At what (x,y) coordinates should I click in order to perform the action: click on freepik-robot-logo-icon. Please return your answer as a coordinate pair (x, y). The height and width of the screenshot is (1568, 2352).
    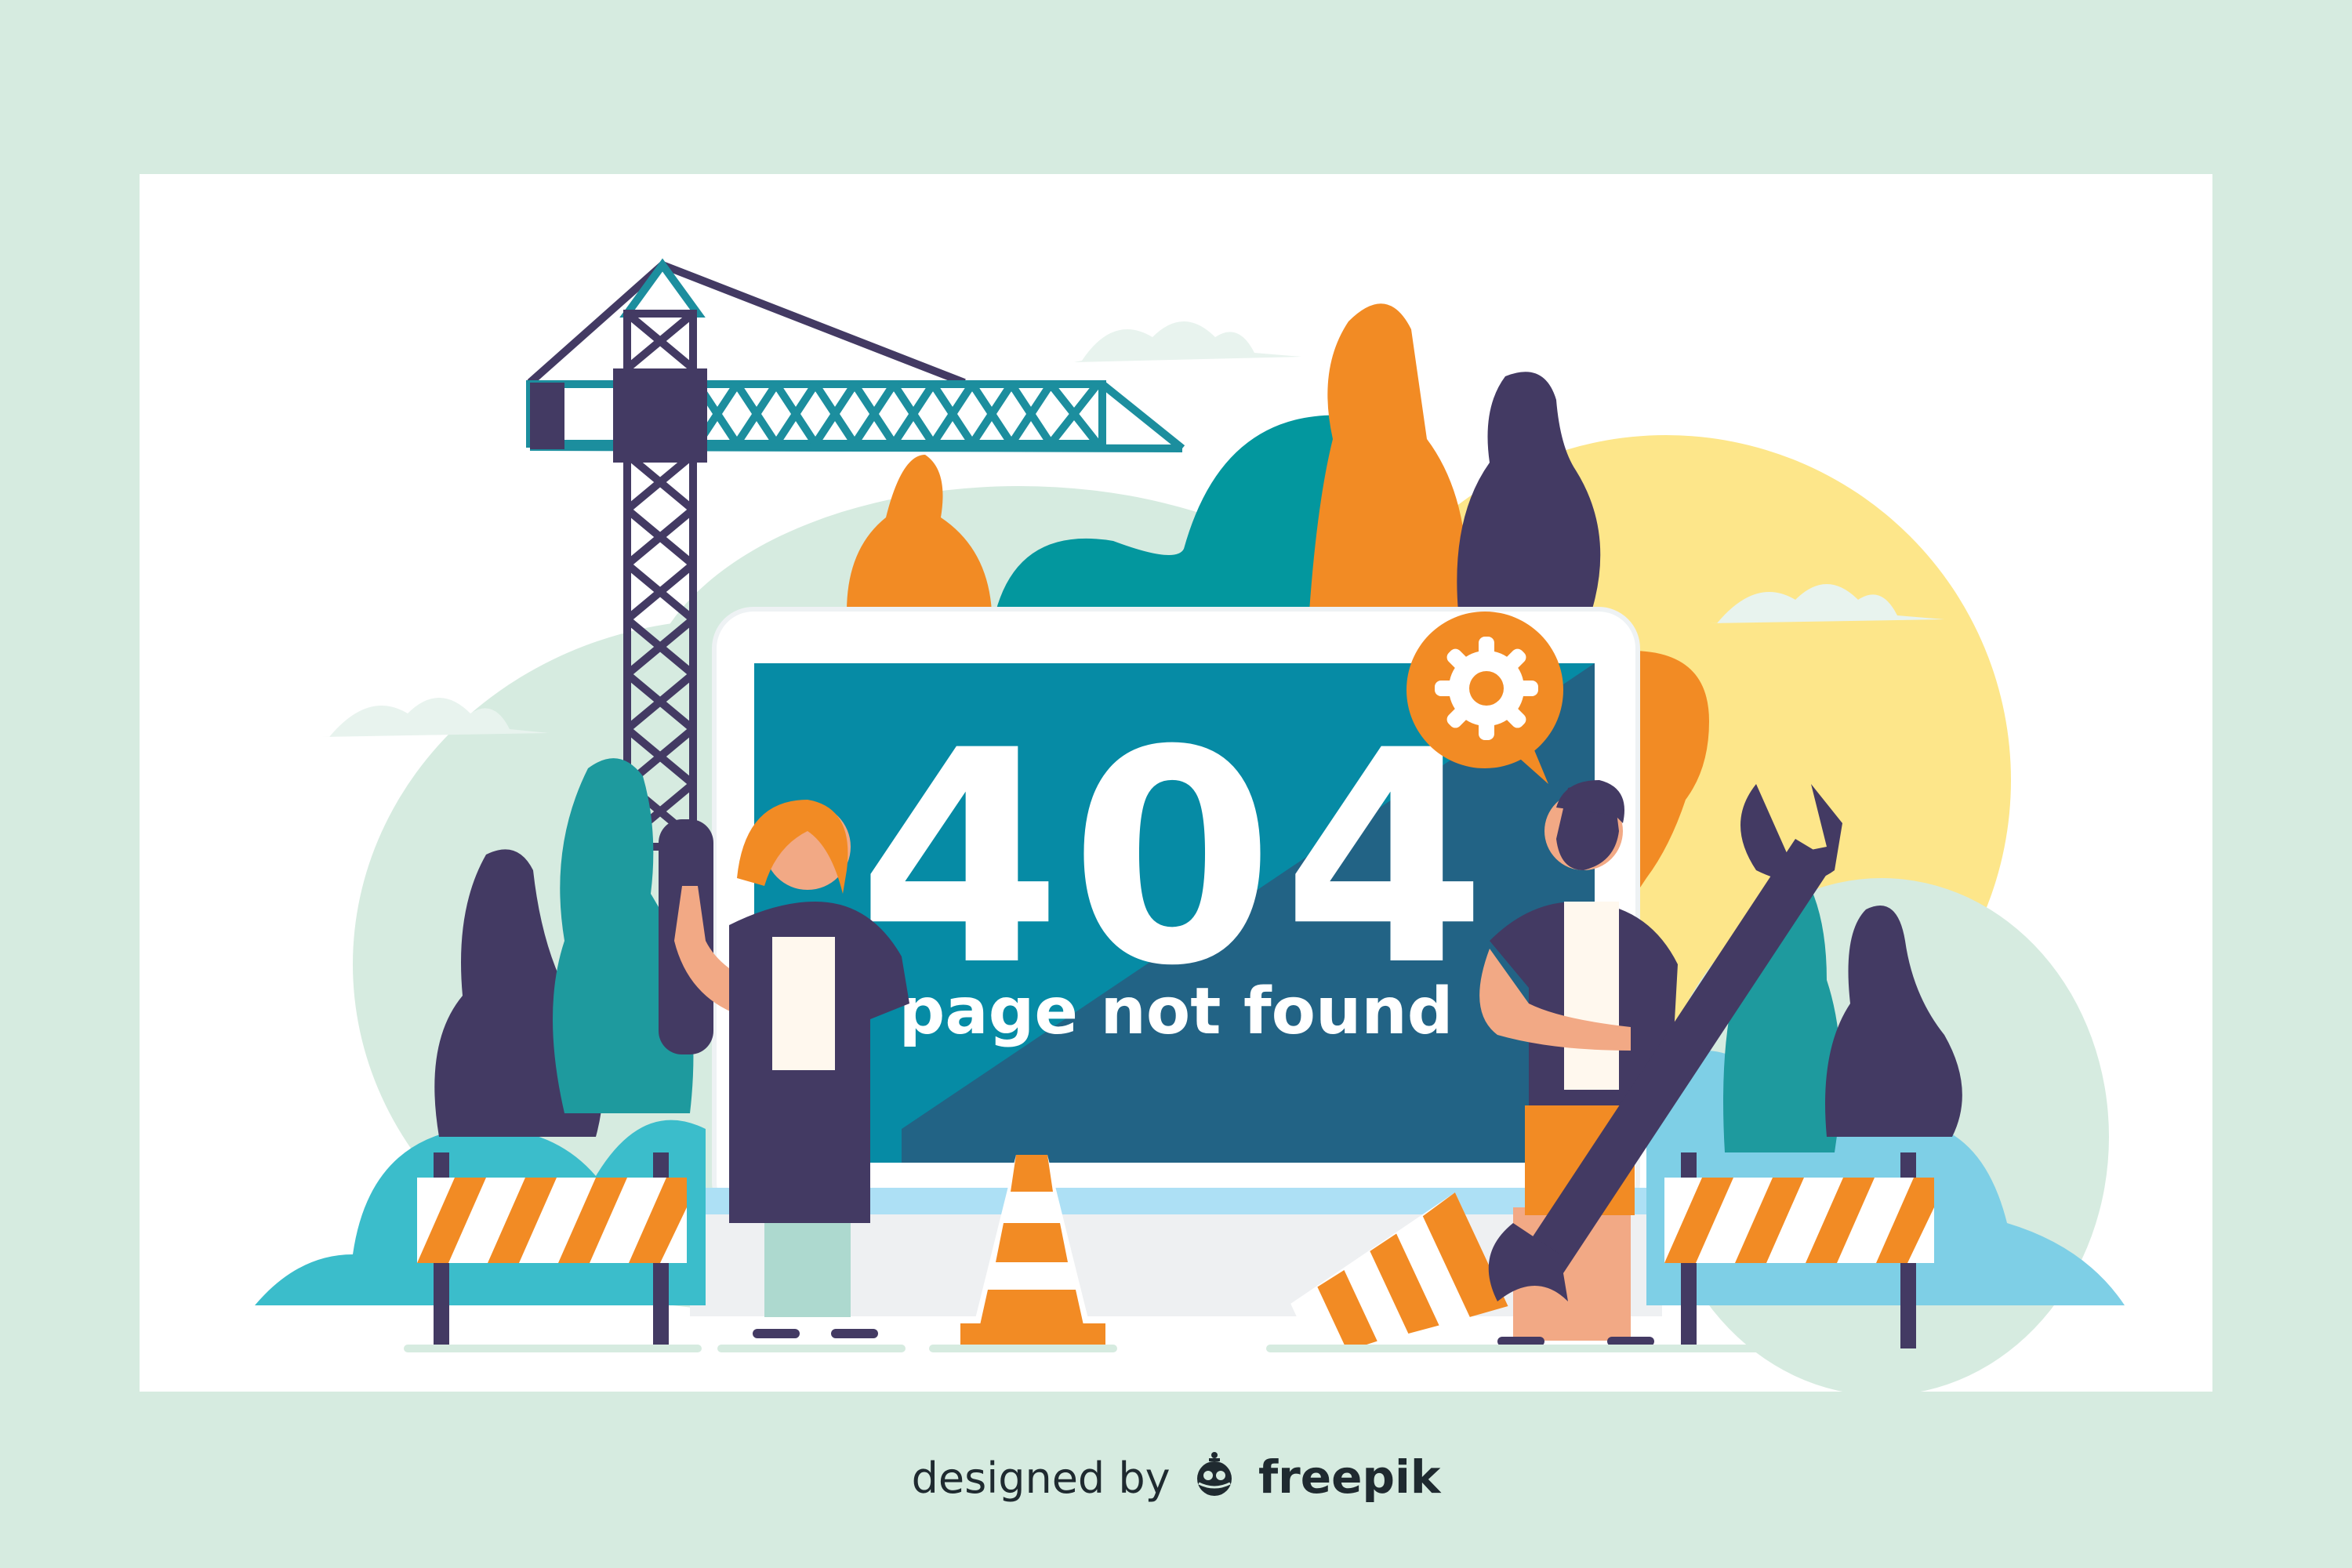
    Looking at the image, I should click on (1214, 1479).